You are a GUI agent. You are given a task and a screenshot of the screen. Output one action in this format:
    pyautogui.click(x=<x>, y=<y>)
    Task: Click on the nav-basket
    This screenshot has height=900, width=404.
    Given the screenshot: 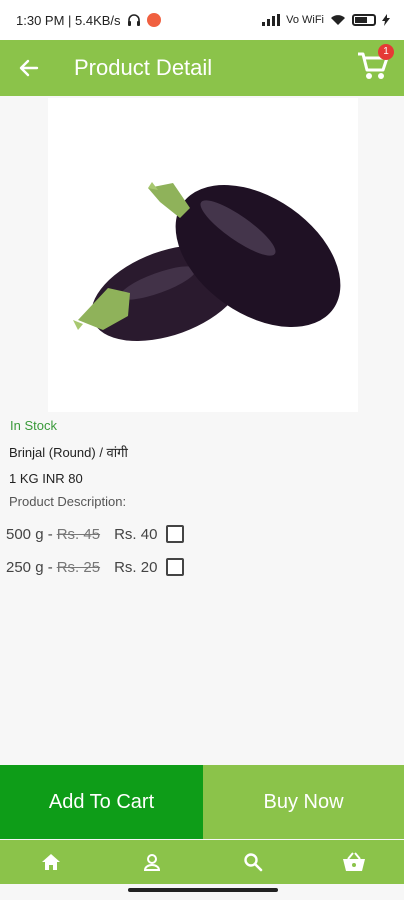 What is the action you would take?
    pyautogui.click(x=354, y=862)
    